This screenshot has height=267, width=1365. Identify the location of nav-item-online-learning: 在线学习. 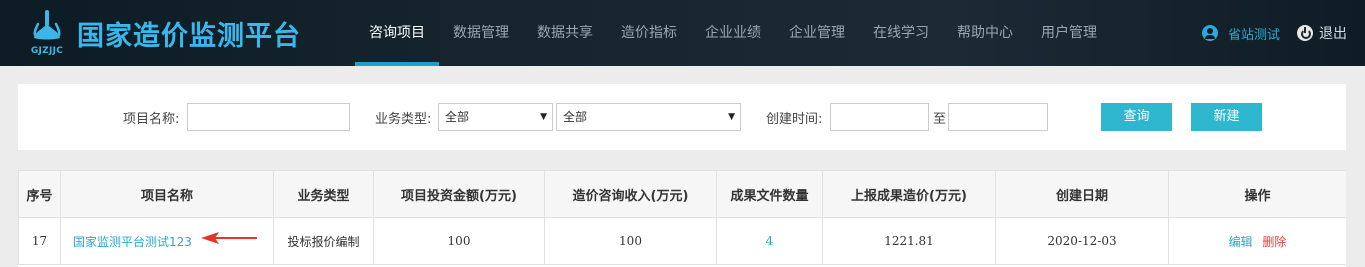
(901, 33).